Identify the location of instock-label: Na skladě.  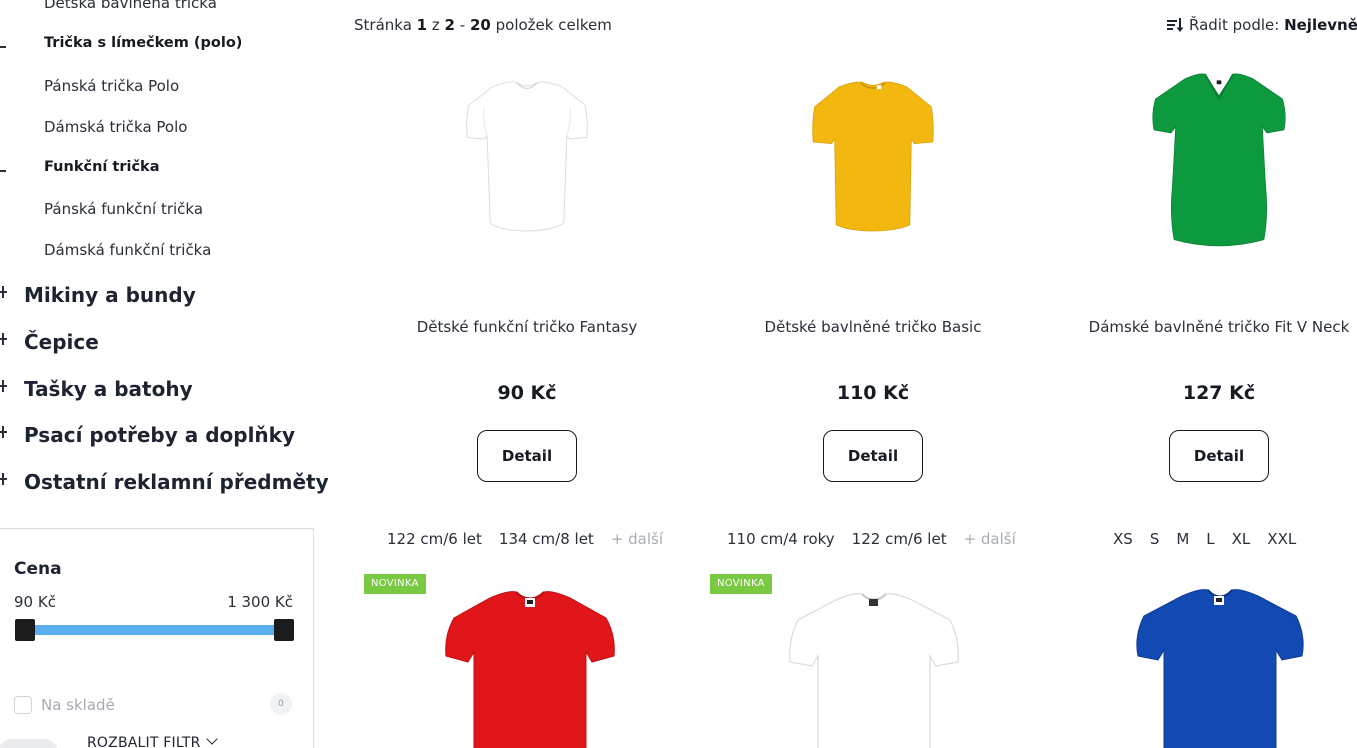
(78, 705).